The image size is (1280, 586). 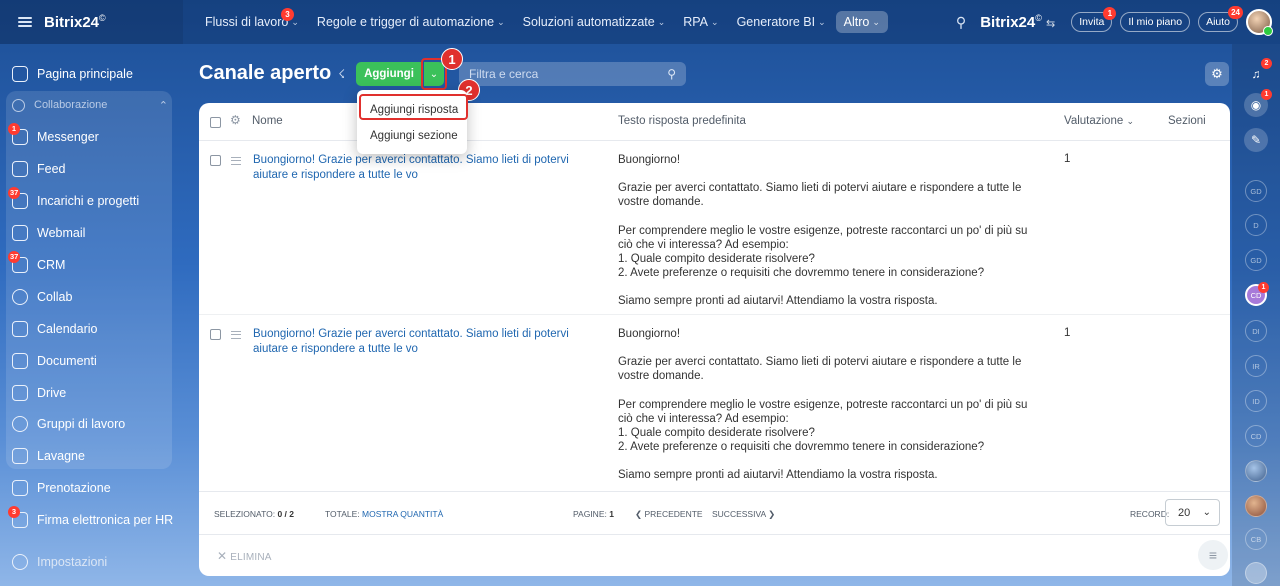 What do you see at coordinates (1256, 573) in the screenshot?
I see `users-icon` at bounding box center [1256, 573].